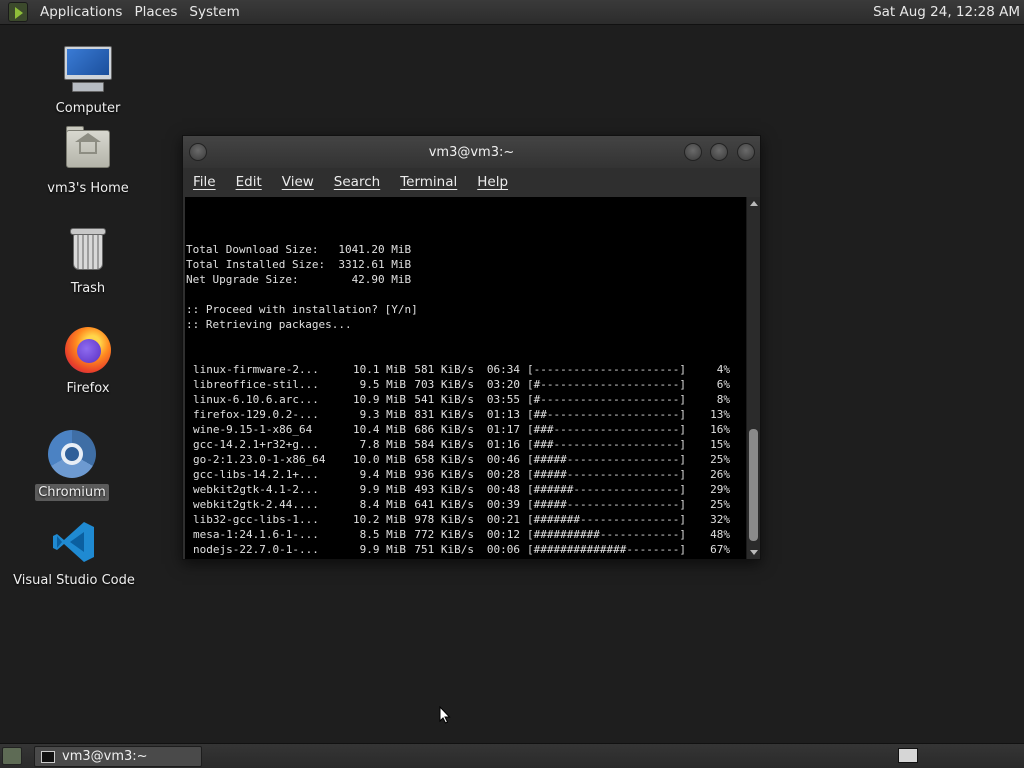 The image size is (1024, 768). What do you see at coordinates (253, 429) in the screenshot?
I see `package-name: wine-9.15-1-x86_64` at bounding box center [253, 429].